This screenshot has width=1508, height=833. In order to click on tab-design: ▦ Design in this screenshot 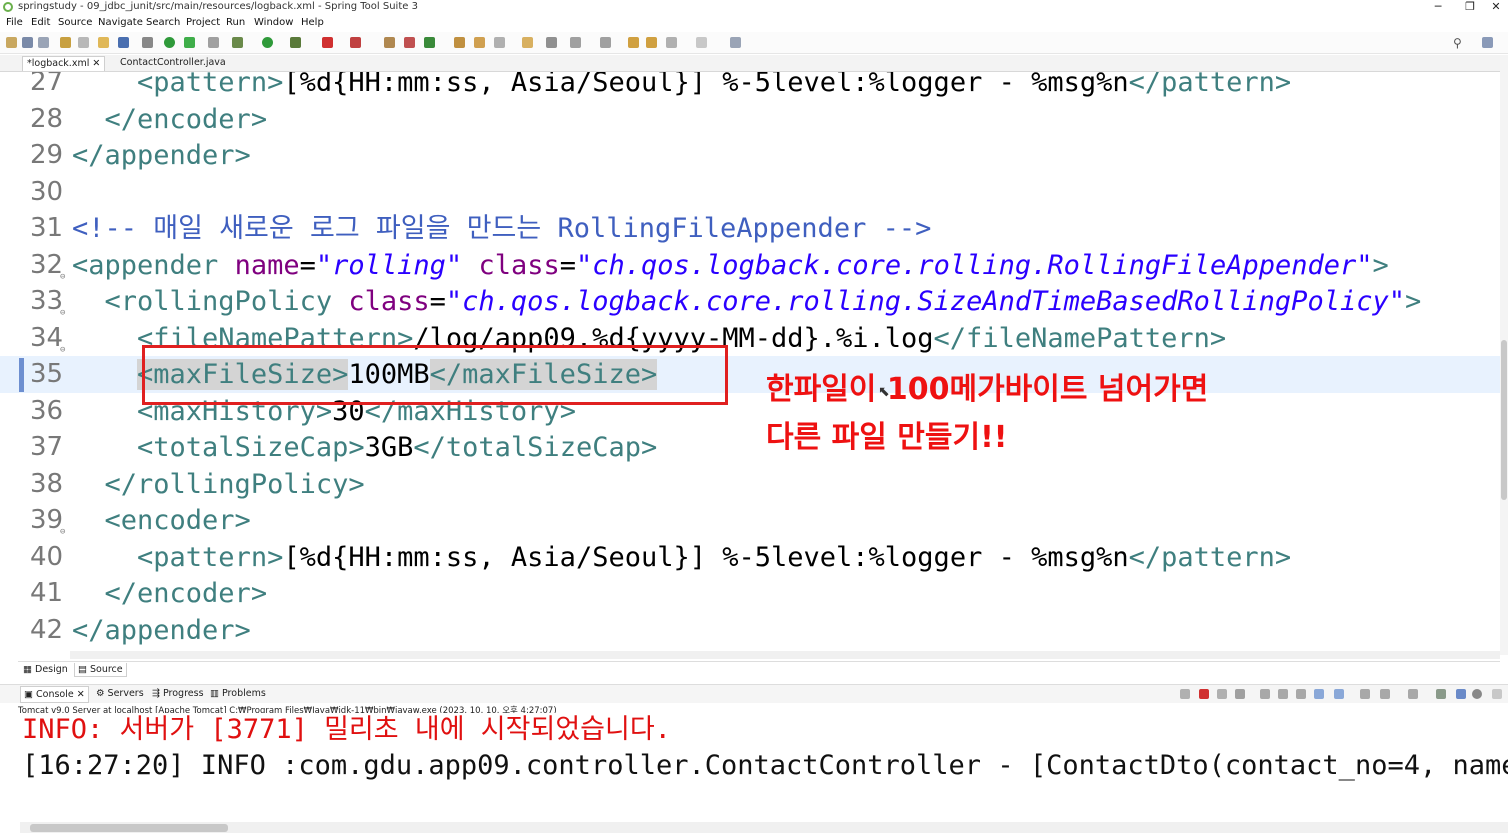, I will do `click(45, 669)`.